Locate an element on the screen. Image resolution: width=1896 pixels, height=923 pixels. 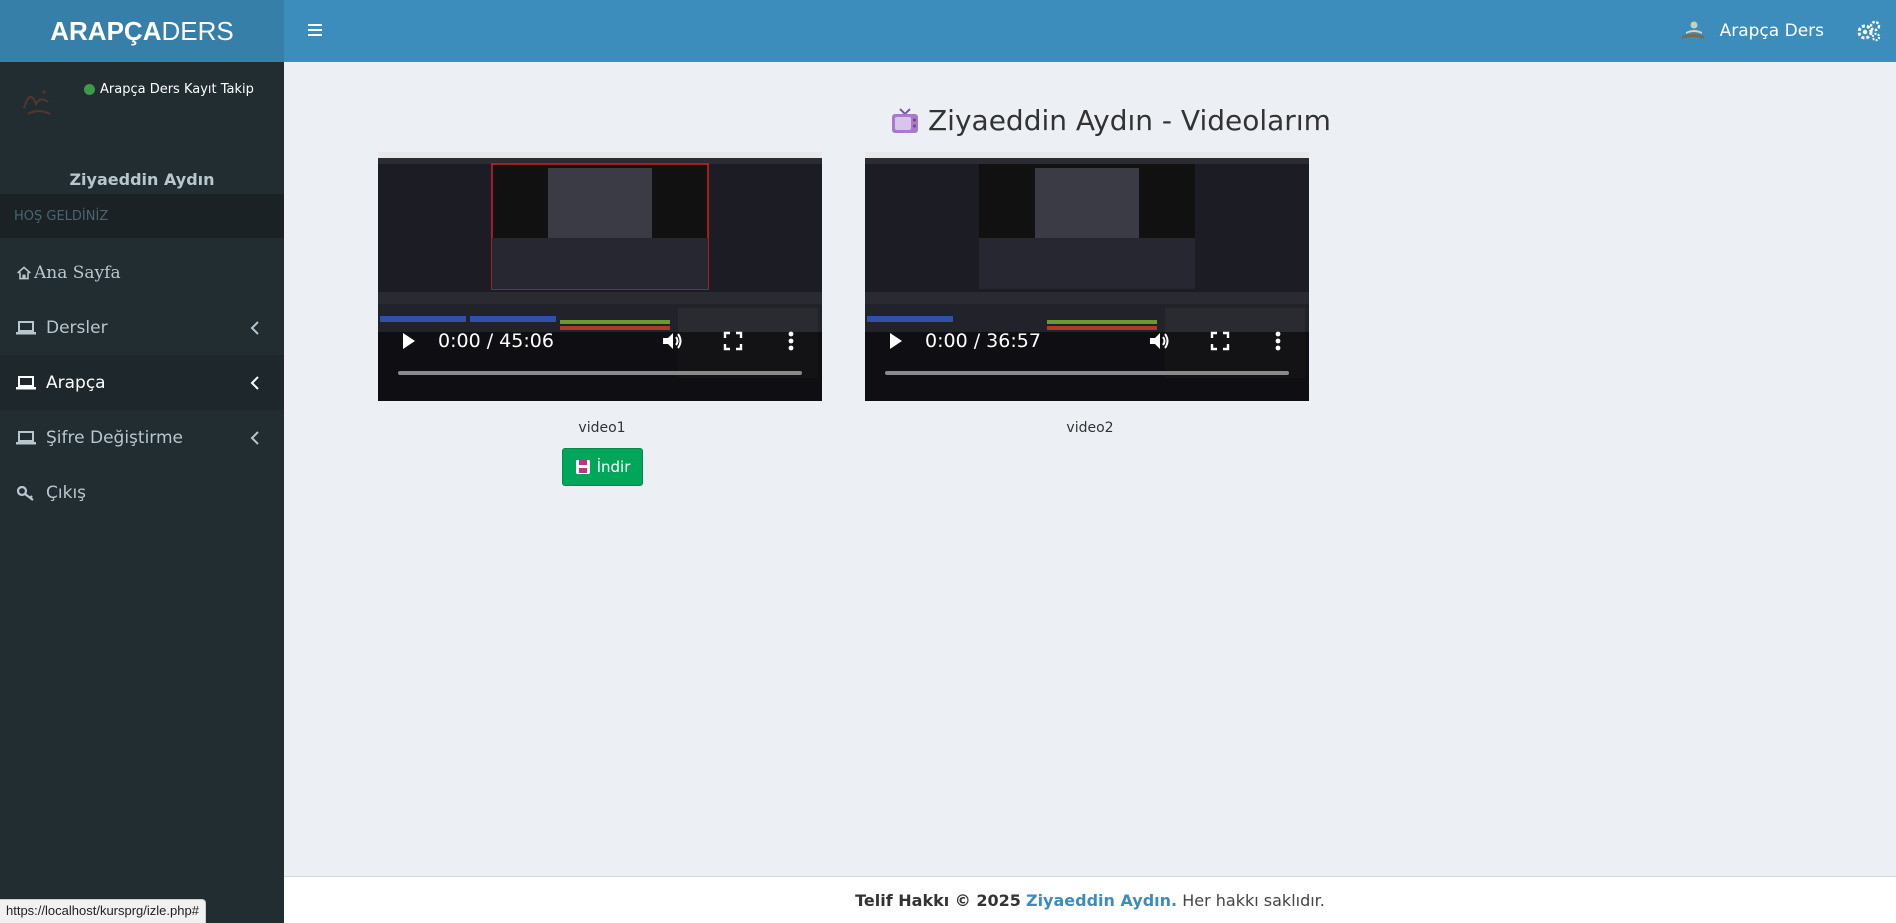
sidebar-user-name: Ziyaeddin Aydın is located at coordinates (142, 179).